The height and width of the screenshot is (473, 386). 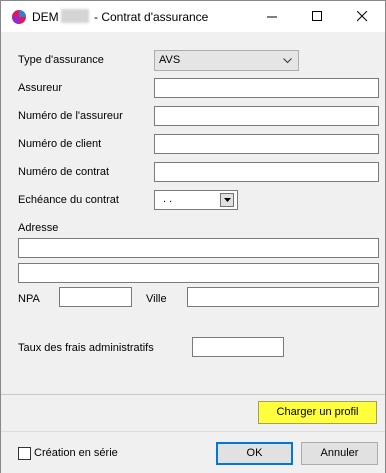 I want to click on window-title: DEM - Contrat d'assurance, so click(x=120, y=16).